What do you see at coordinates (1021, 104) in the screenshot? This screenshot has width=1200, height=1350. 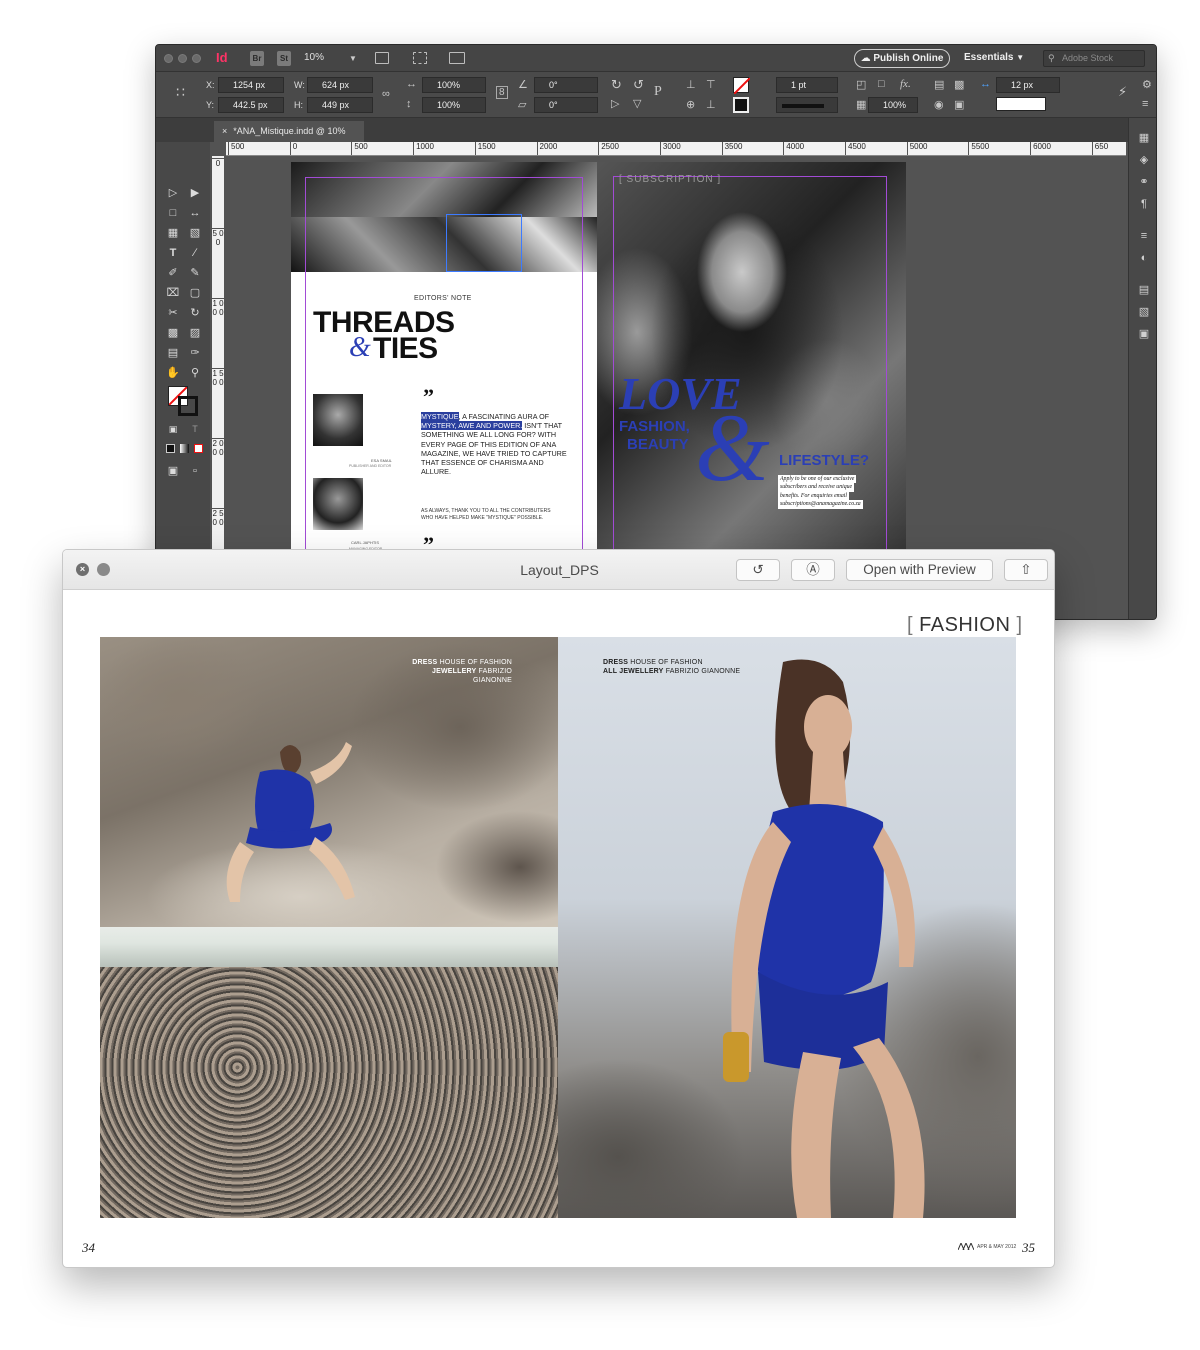 I see `frame-fitting-preview` at bounding box center [1021, 104].